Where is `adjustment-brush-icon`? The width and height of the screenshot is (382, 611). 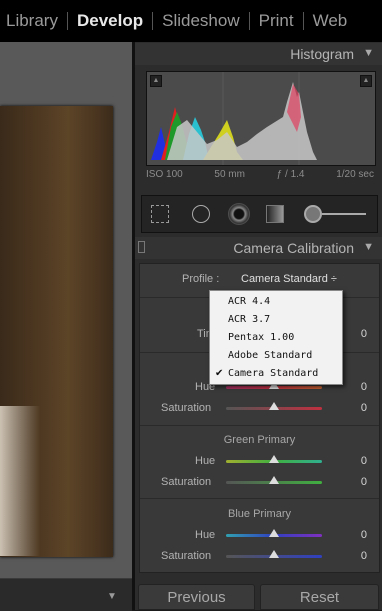
adjustment-brush-icon is located at coordinates (313, 214).